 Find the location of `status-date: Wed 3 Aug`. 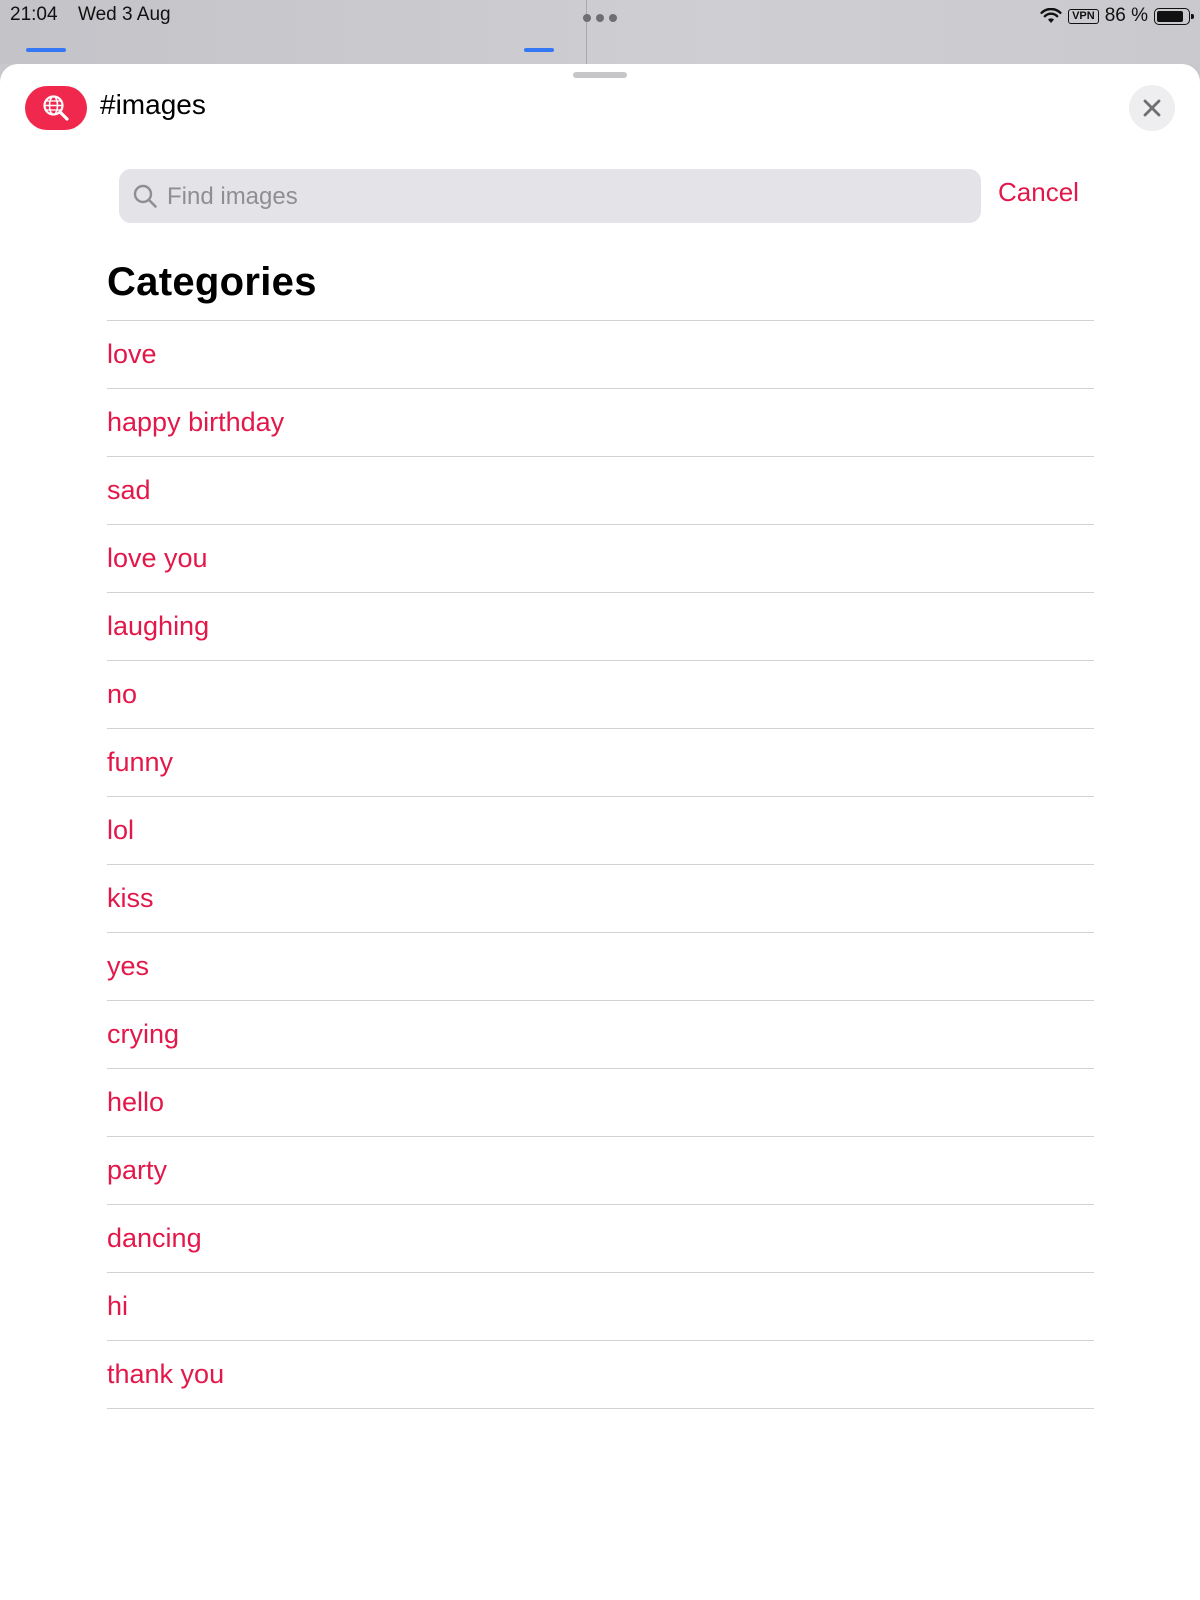

status-date: Wed 3 Aug is located at coordinates (124, 14).